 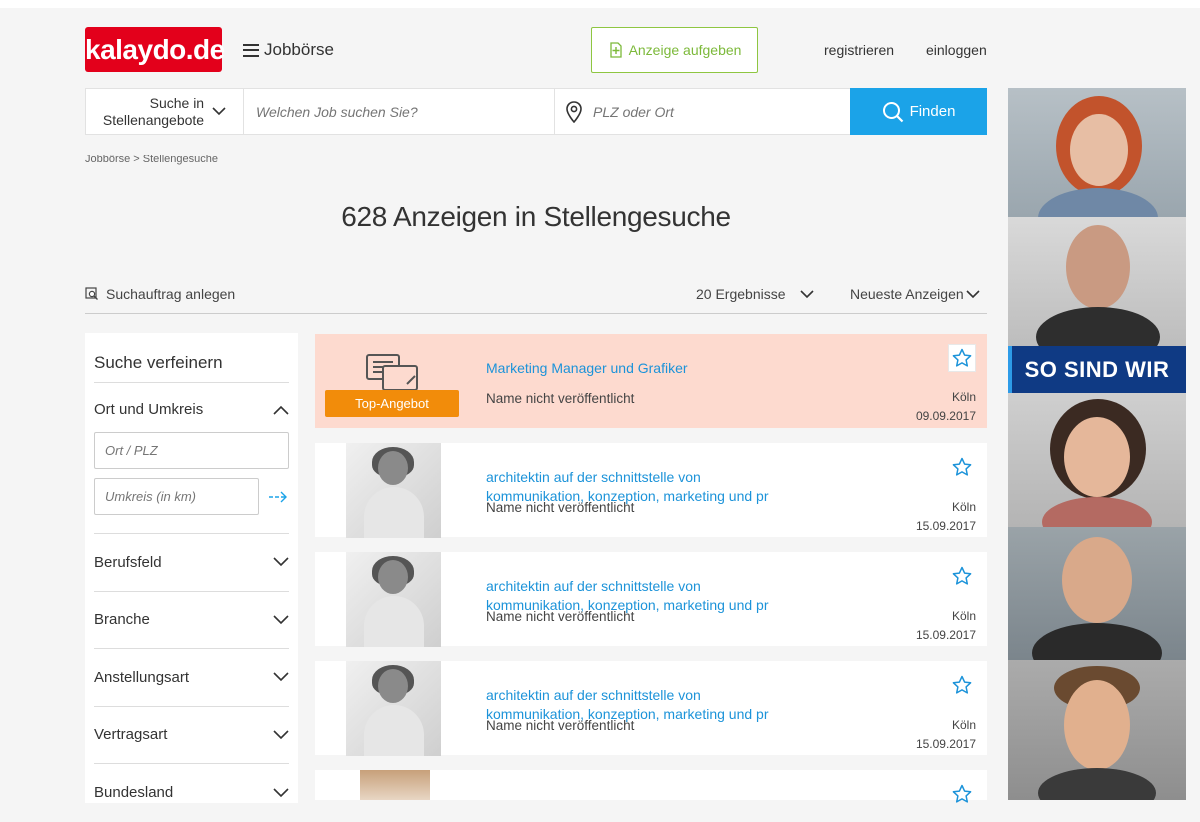 I want to click on search-scope-line1: Suche in, so click(x=177, y=102).